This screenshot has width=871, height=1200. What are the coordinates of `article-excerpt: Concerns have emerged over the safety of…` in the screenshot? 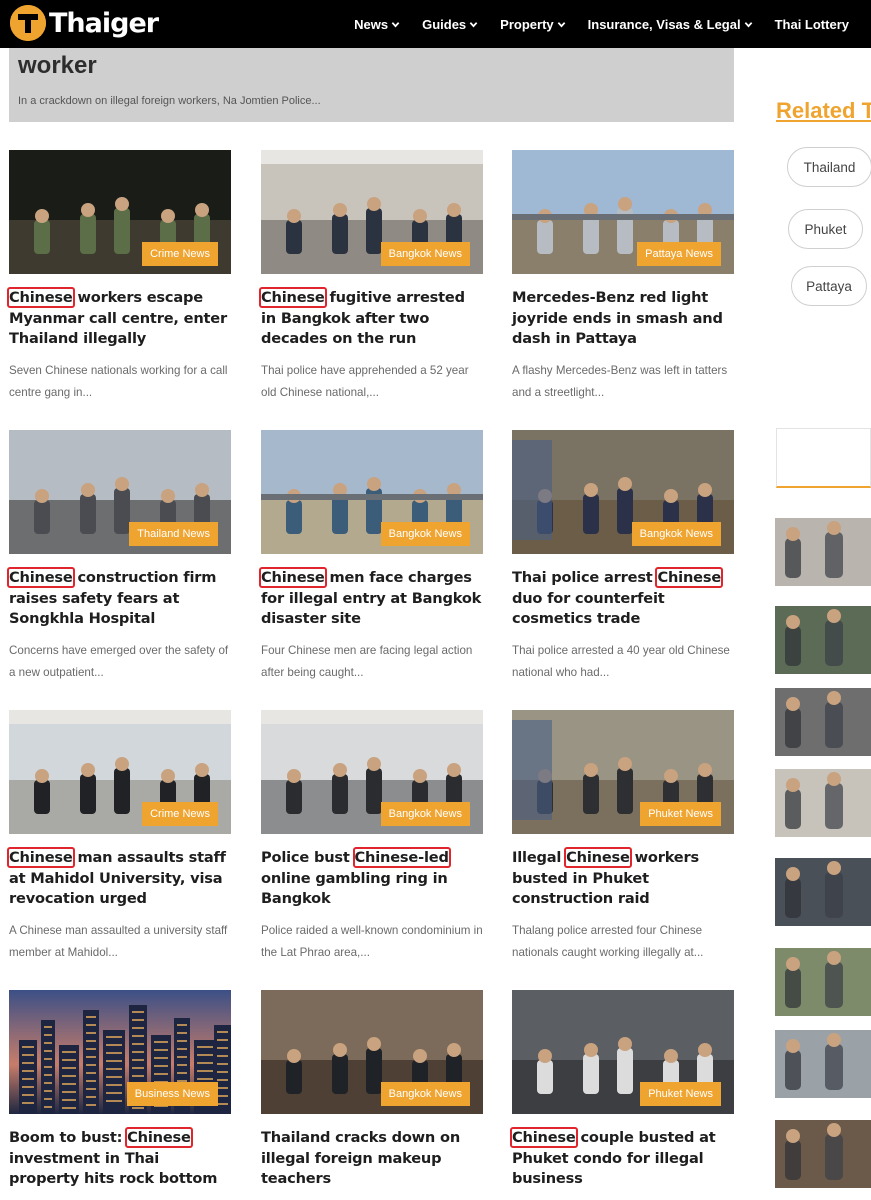 It's located at (119, 661).